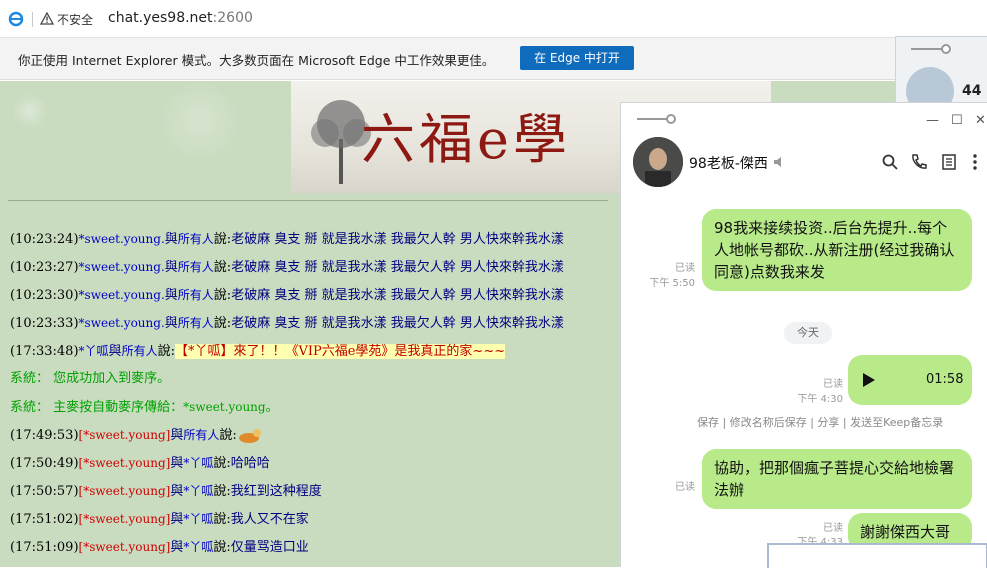 Image resolution: width=987 pixels, height=568 pixels. I want to click on voice-duration: 01:58, so click(945, 379).